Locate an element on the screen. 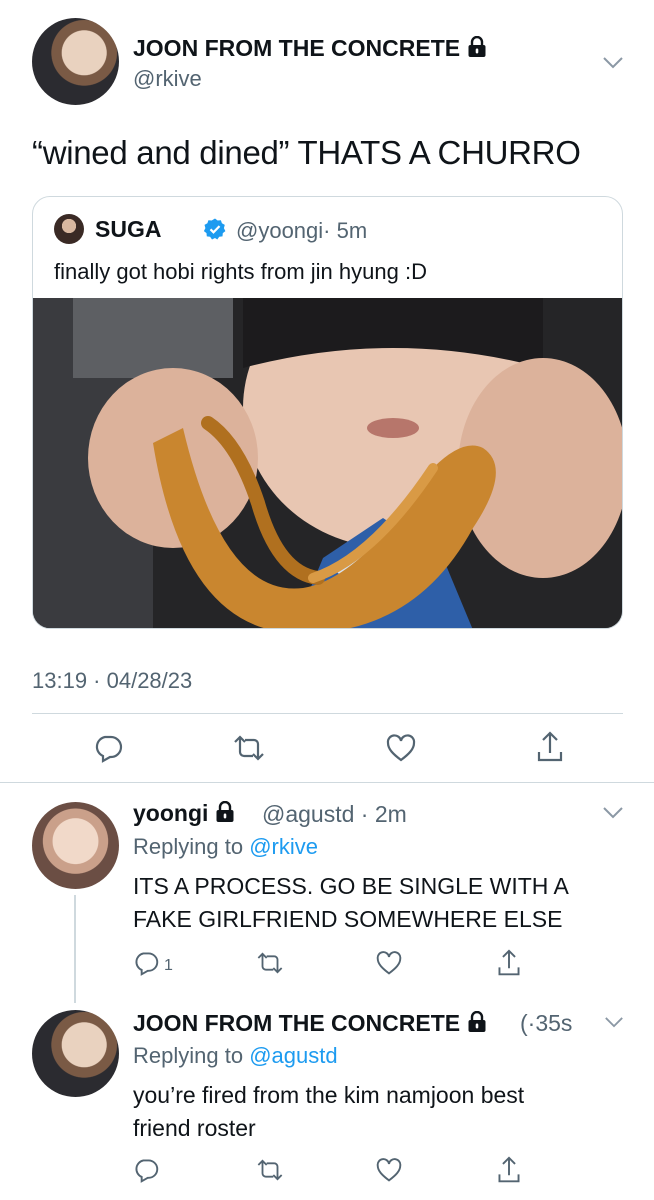 Image resolution: width=654 pixels, height=1200 pixels. reply-author-name: JOON FROM THE CONCRETE is located at coordinates (310, 1023).